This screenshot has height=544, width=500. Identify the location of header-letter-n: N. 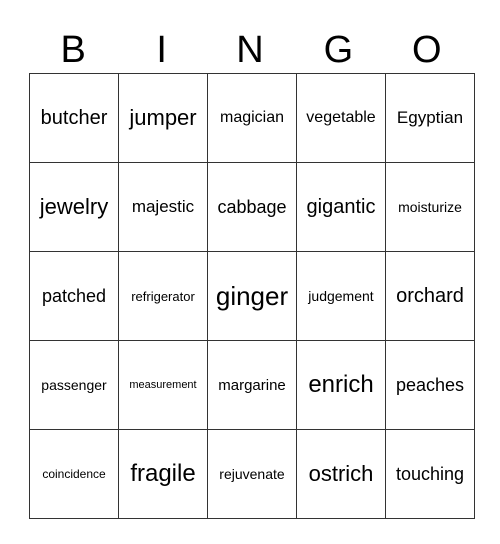
(250, 50).